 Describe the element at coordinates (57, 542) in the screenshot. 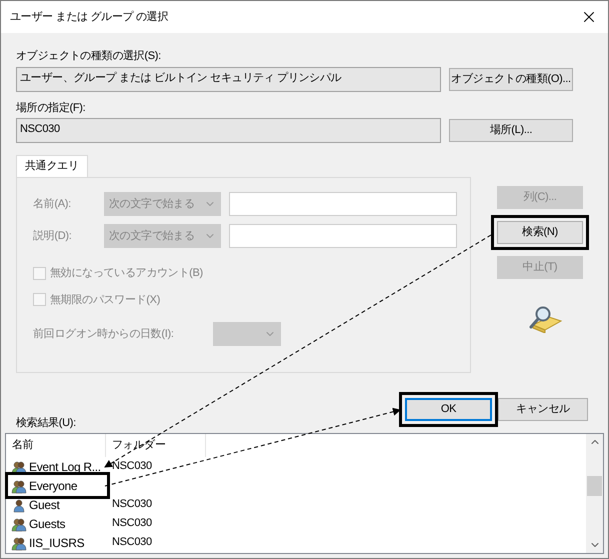

I see `result-name: IIS_IUSRS` at that location.